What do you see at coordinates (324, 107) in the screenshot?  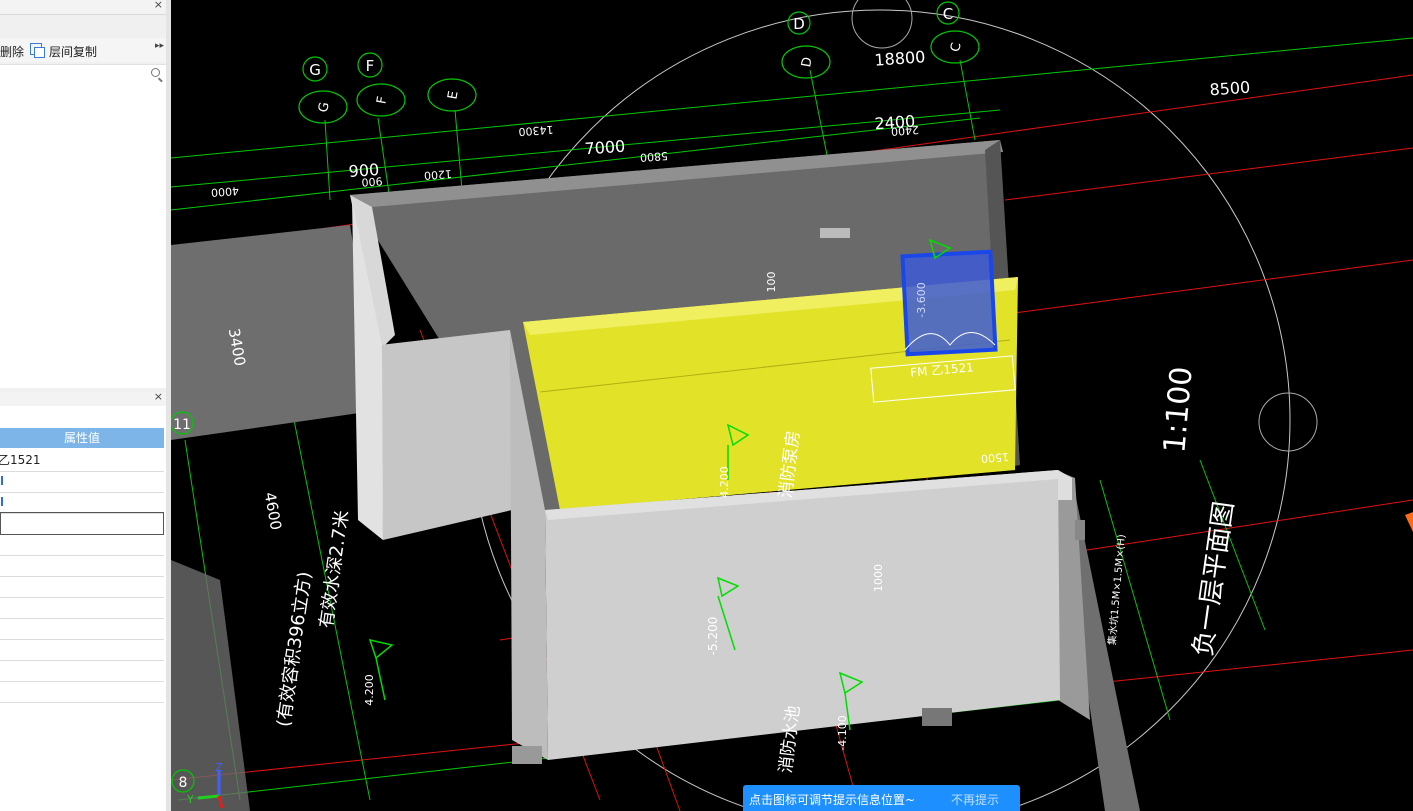 I see `axis-bubble-g: G` at bounding box center [324, 107].